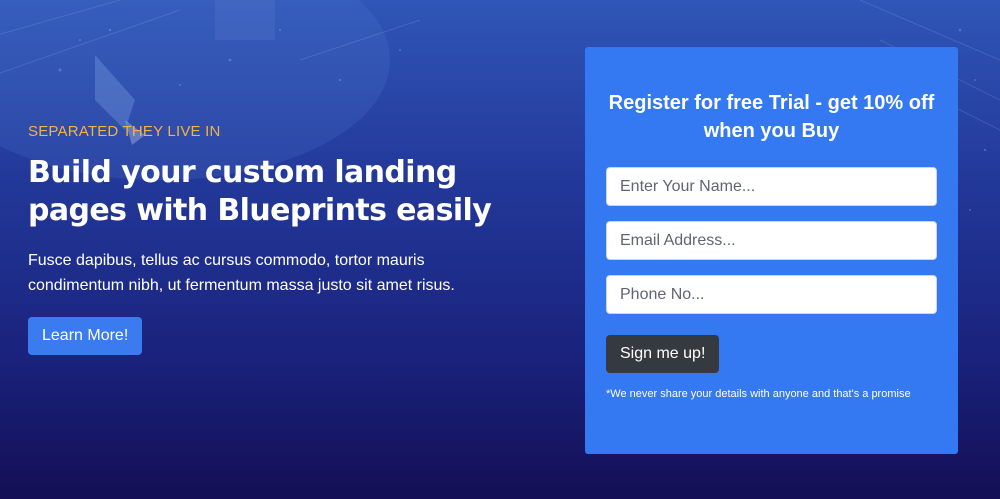  Describe the element at coordinates (771, 240) in the screenshot. I see `email-input` at that location.